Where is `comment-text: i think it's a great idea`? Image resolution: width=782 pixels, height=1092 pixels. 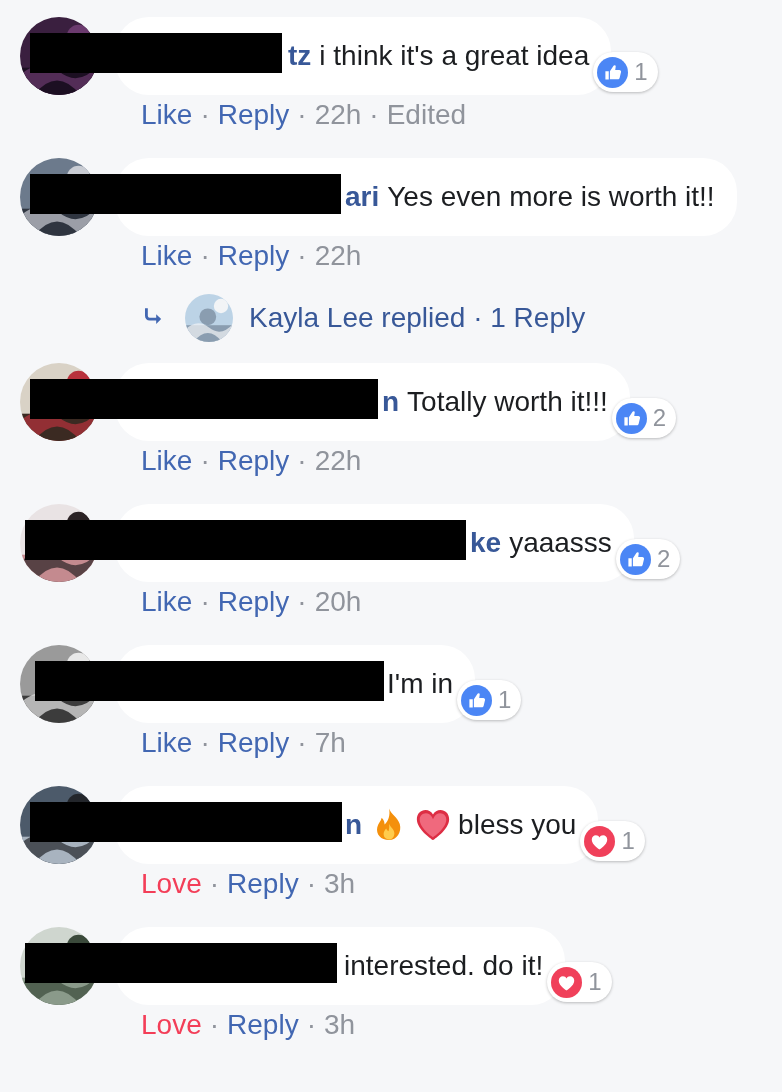 comment-text: i think it's a great idea is located at coordinates (454, 56).